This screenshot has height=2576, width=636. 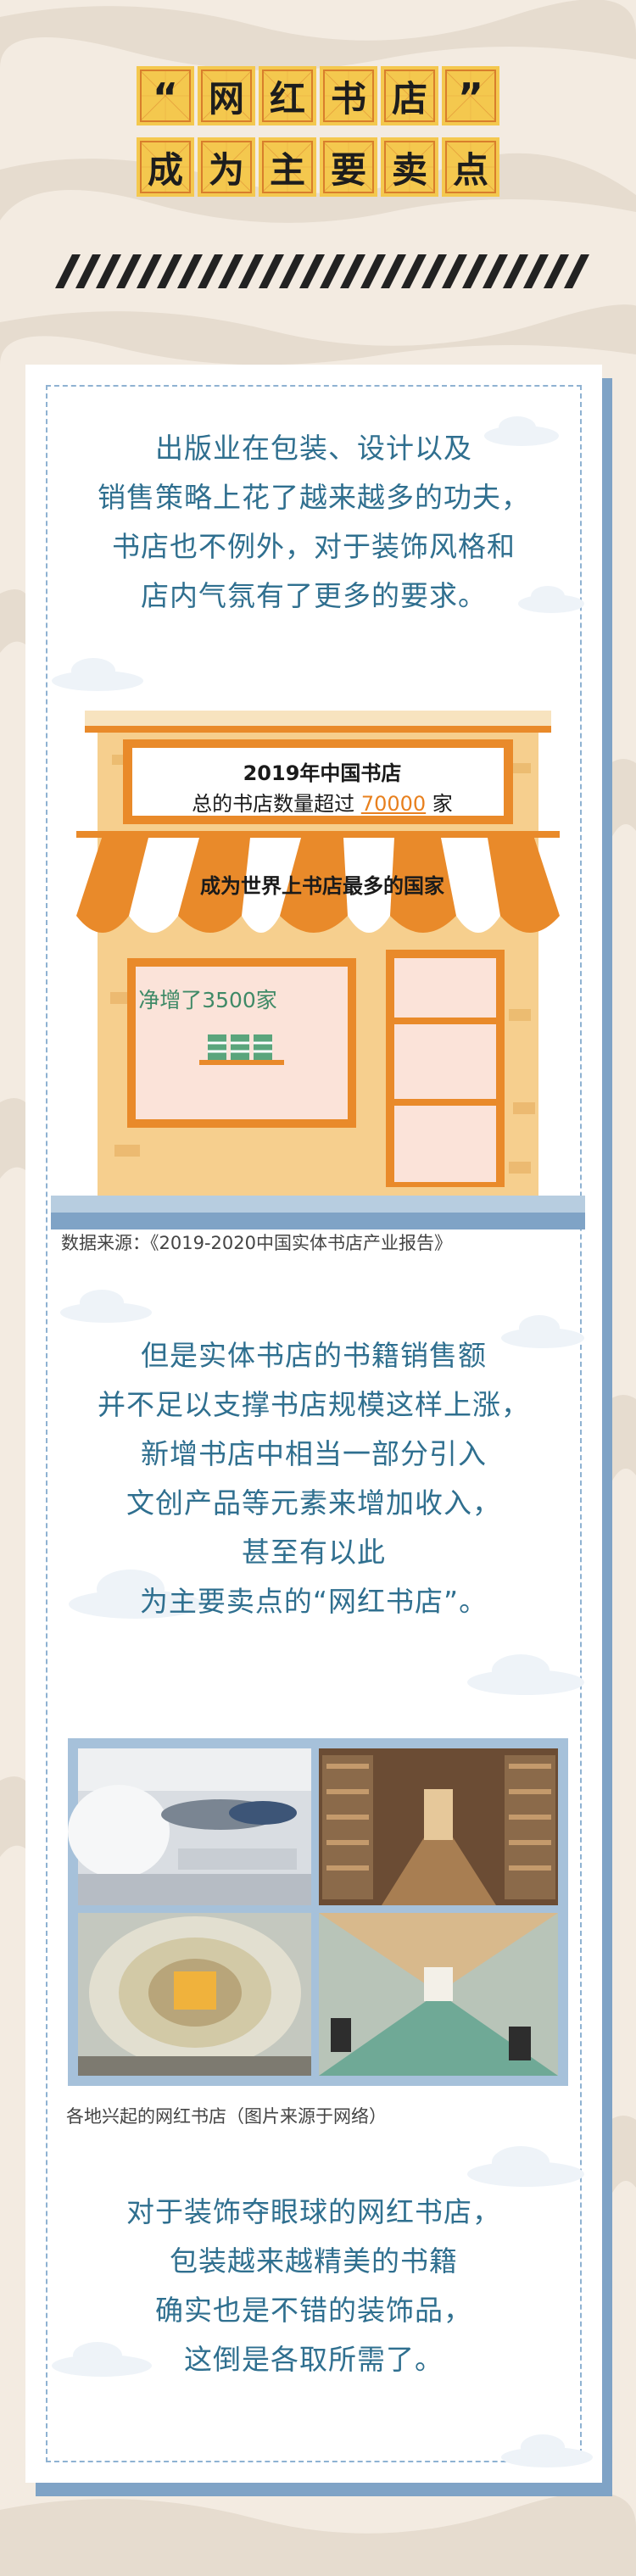 What do you see at coordinates (226, 2116) in the screenshot?
I see `photo-caption: 各地兴起的网红书店（图片来源于网络）` at bounding box center [226, 2116].